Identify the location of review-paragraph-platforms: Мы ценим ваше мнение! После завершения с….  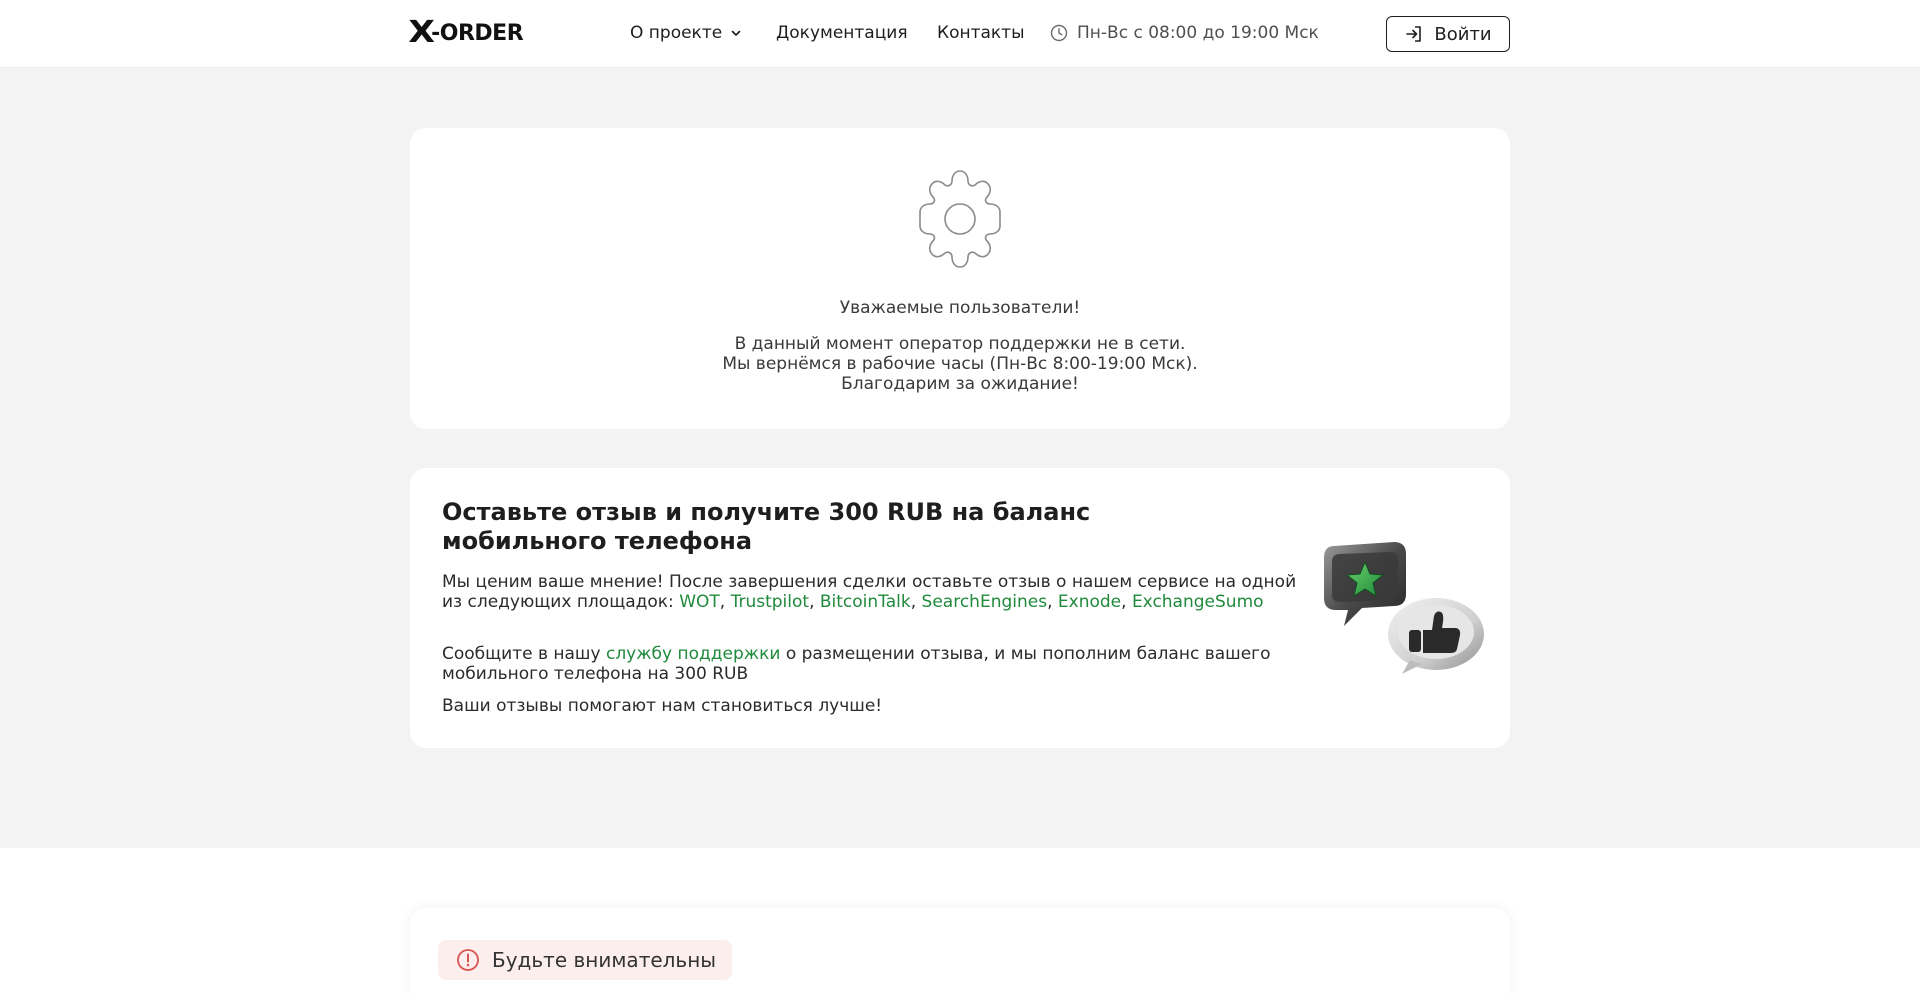
(869, 592).